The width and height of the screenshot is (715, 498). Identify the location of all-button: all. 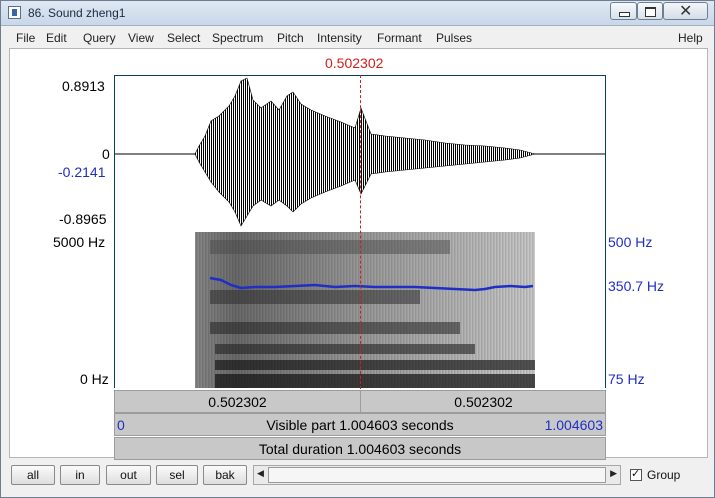
(33, 475).